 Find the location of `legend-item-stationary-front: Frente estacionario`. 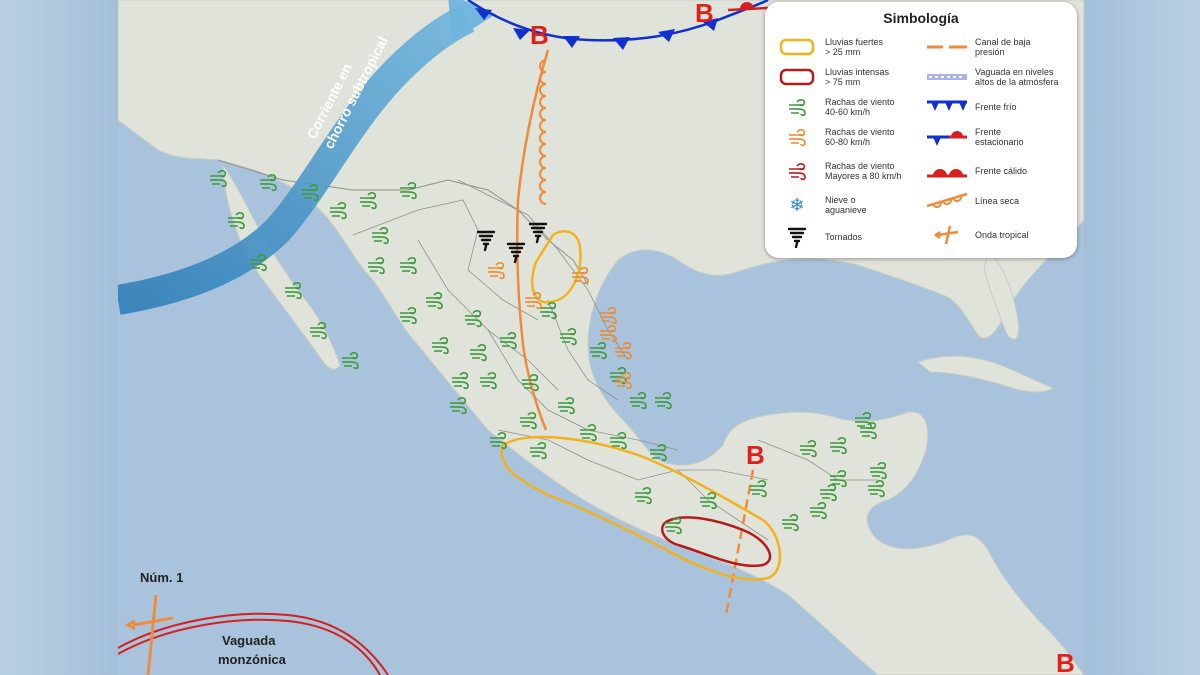

legend-item-stationary-front: Frente estacionario is located at coordinates (974, 137).